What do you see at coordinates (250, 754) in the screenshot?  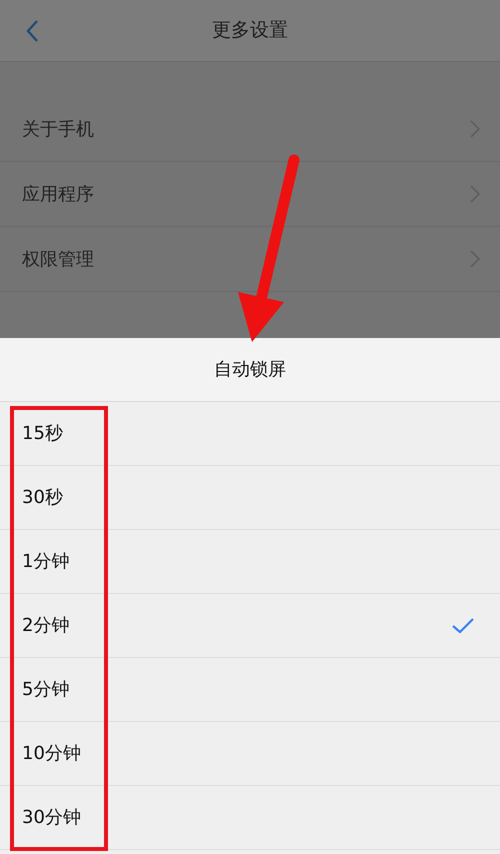 I see `option-item: 10分钟` at bounding box center [250, 754].